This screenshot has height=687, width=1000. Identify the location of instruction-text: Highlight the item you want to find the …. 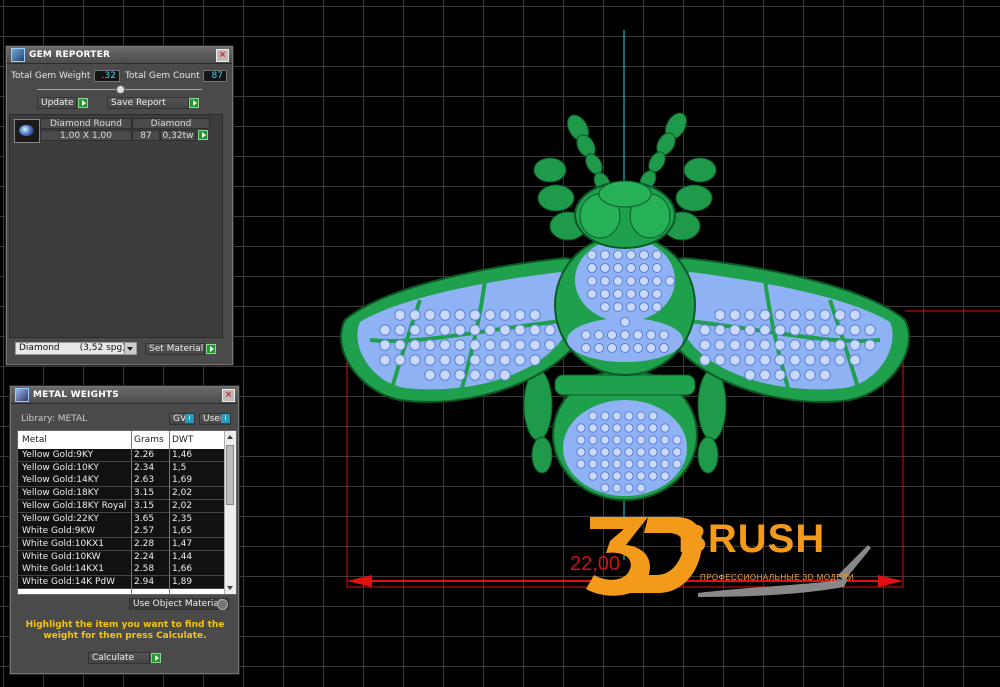
(125, 630).